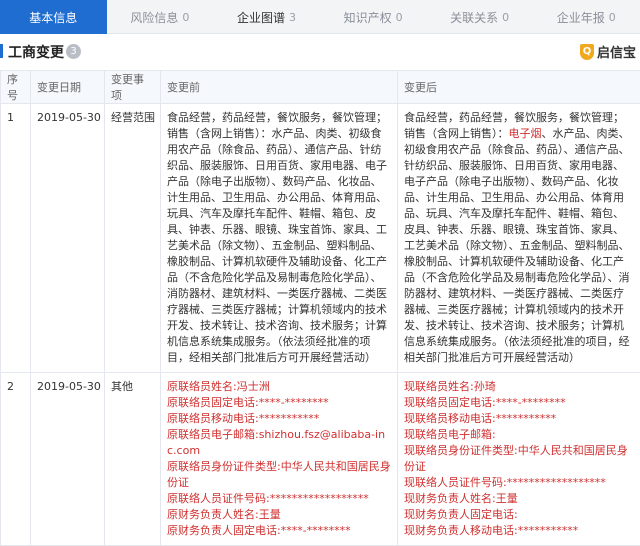 The height and width of the screenshot is (546, 640). What do you see at coordinates (279, 87) in the screenshot?
I see `col-header-before: 变更前` at bounding box center [279, 87].